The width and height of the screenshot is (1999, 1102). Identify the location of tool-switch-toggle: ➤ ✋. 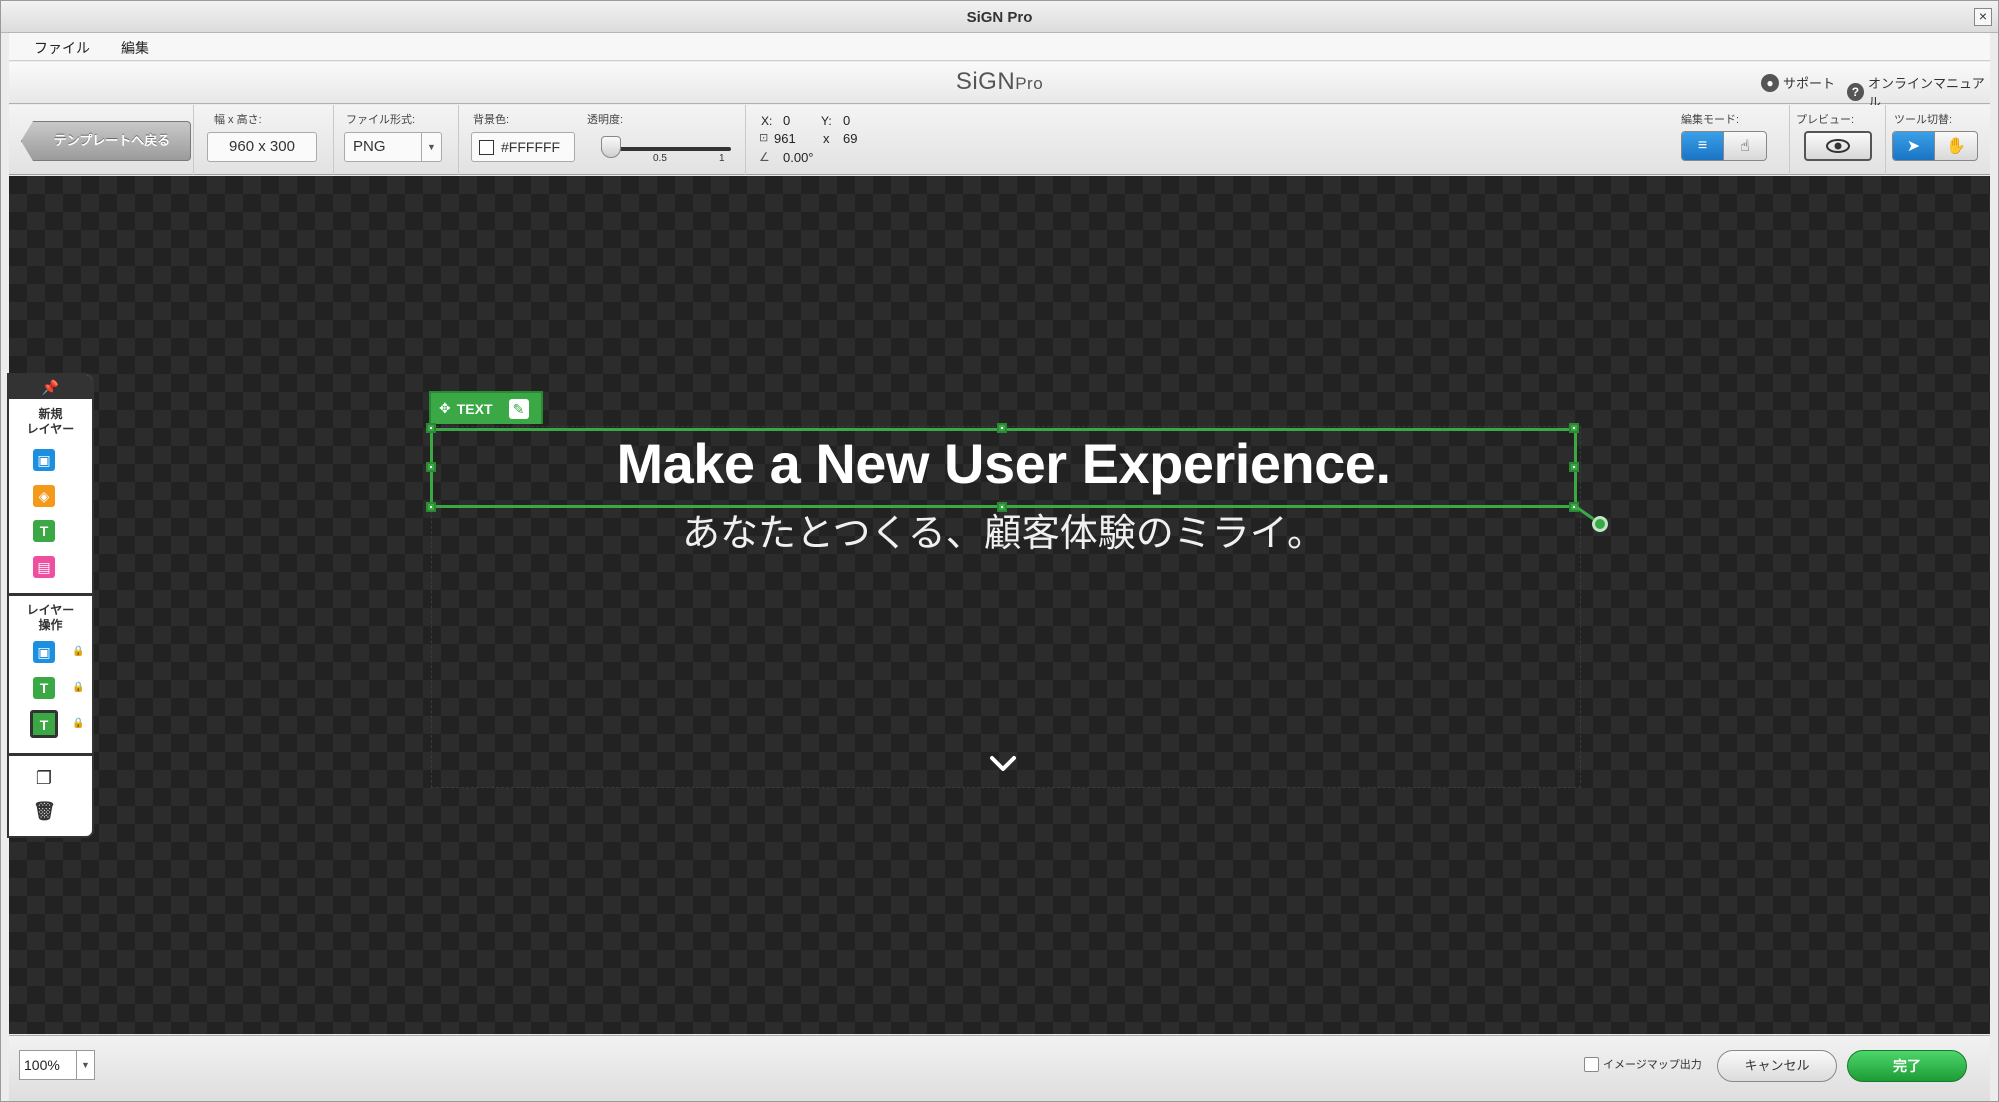
(1935, 146).